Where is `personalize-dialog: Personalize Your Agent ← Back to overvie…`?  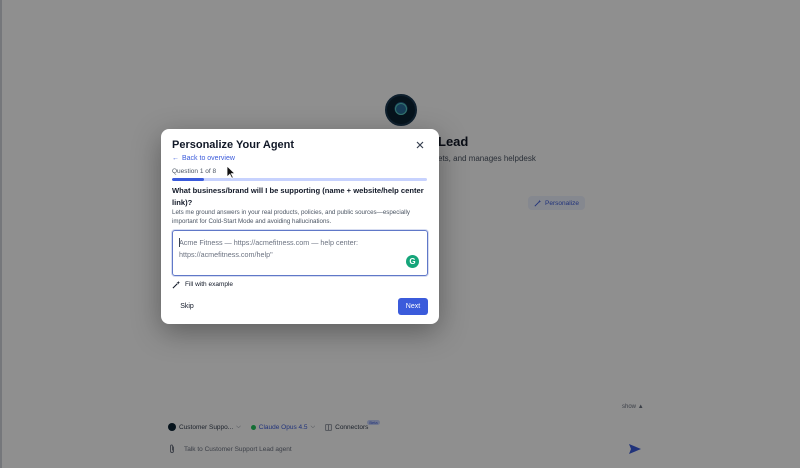
personalize-dialog: Personalize Your Agent ← Back to overvie… is located at coordinates (300, 226).